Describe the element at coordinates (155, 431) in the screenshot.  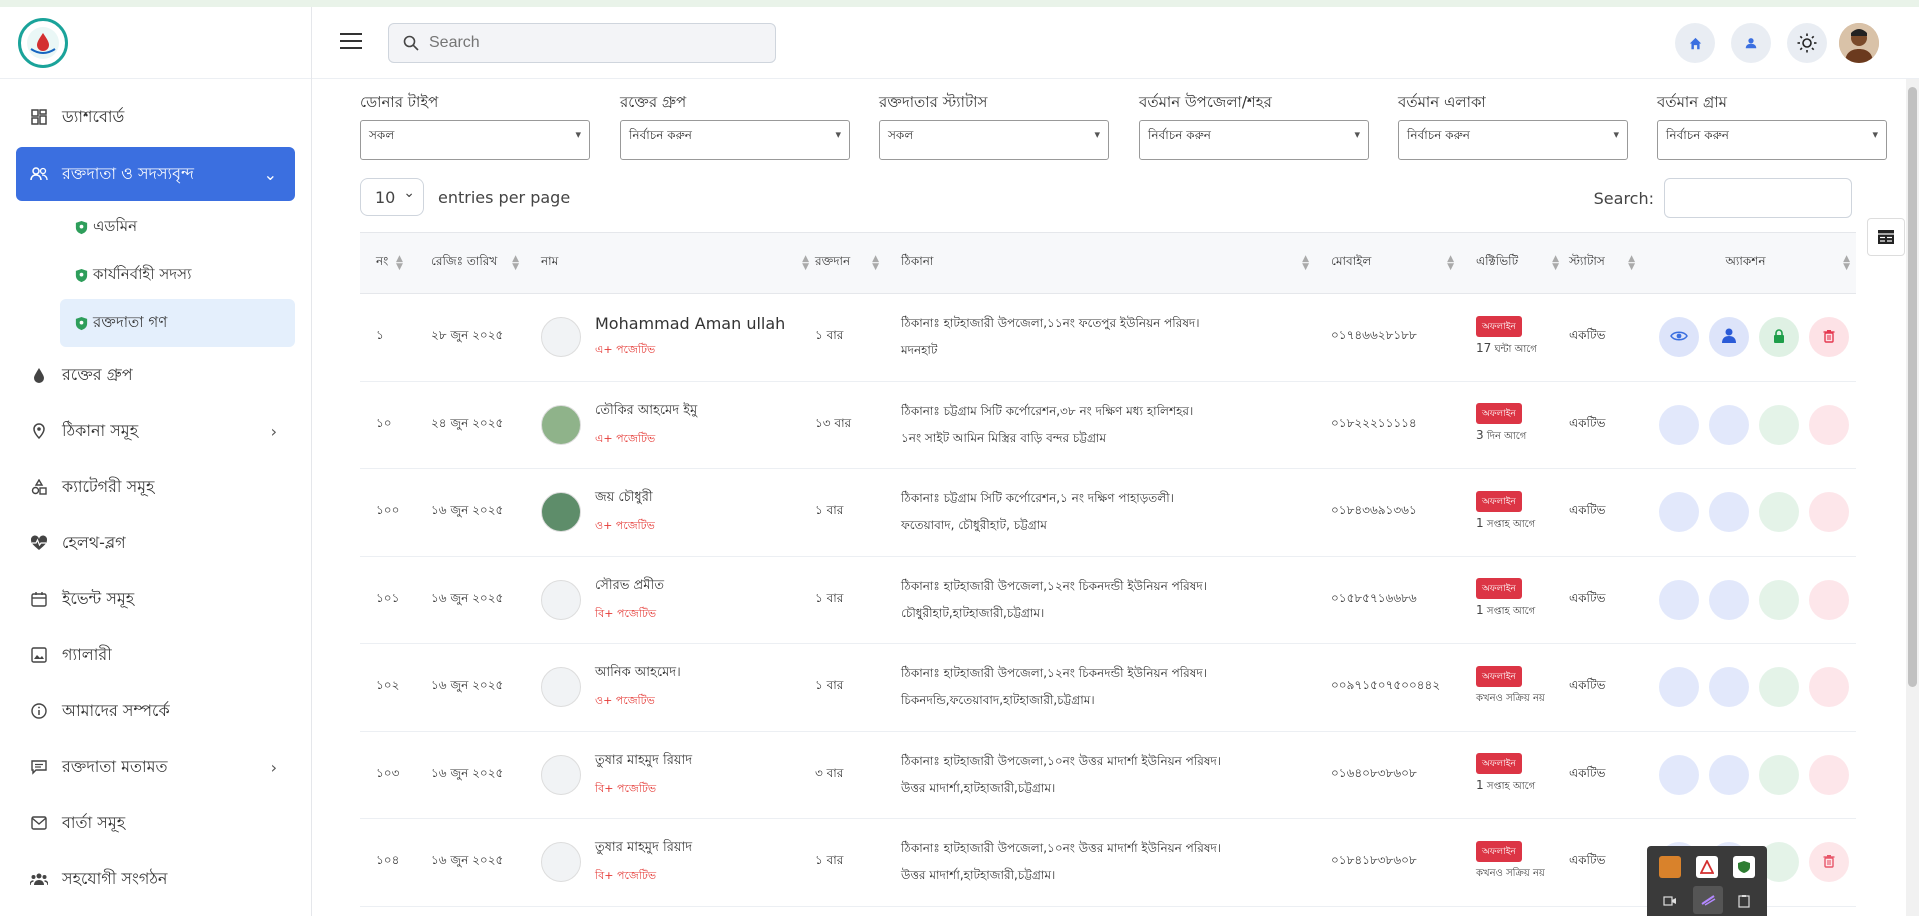
I see `sidebar-item-address: ঠিকানা সমূহ ›` at that location.